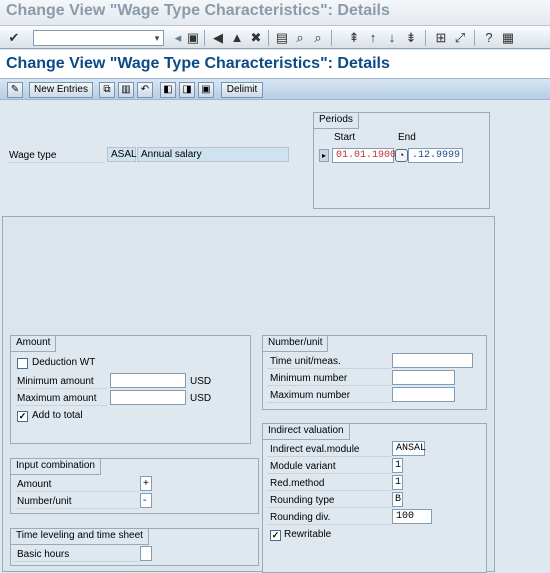  I want to click on end-label: End, so click(407, 137).